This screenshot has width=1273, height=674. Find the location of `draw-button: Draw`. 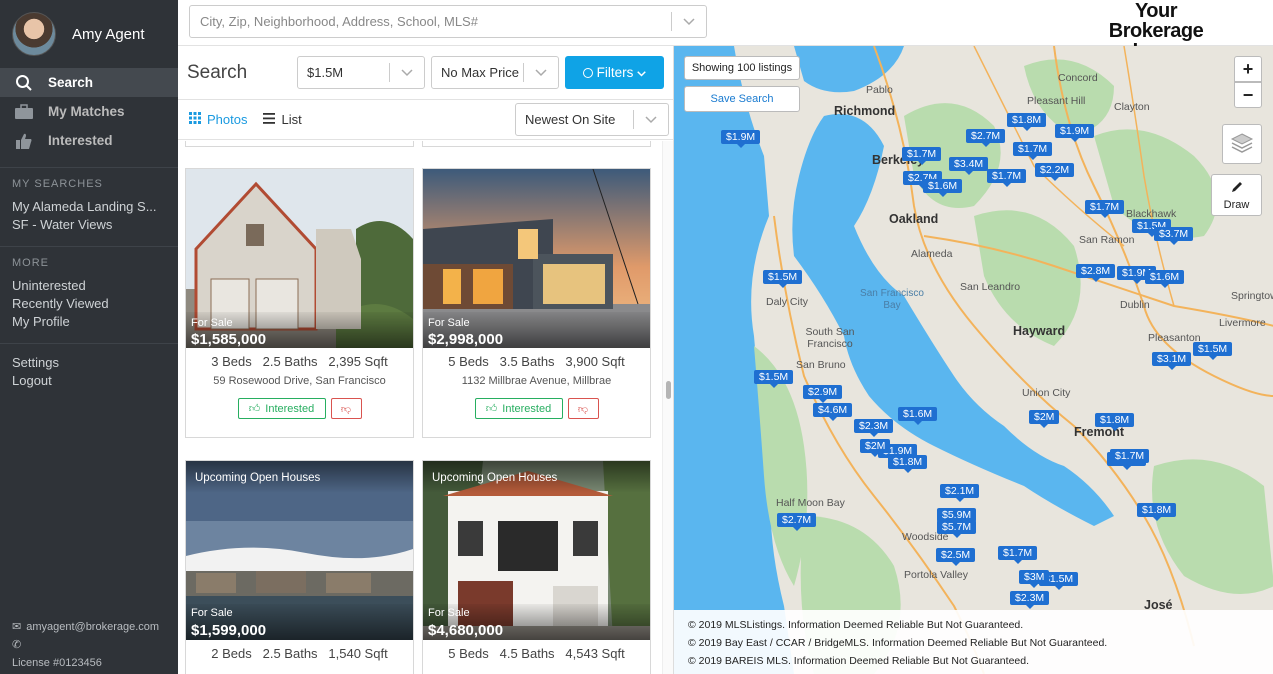

draw-button: Draw is located at coordinates (1236, 195).